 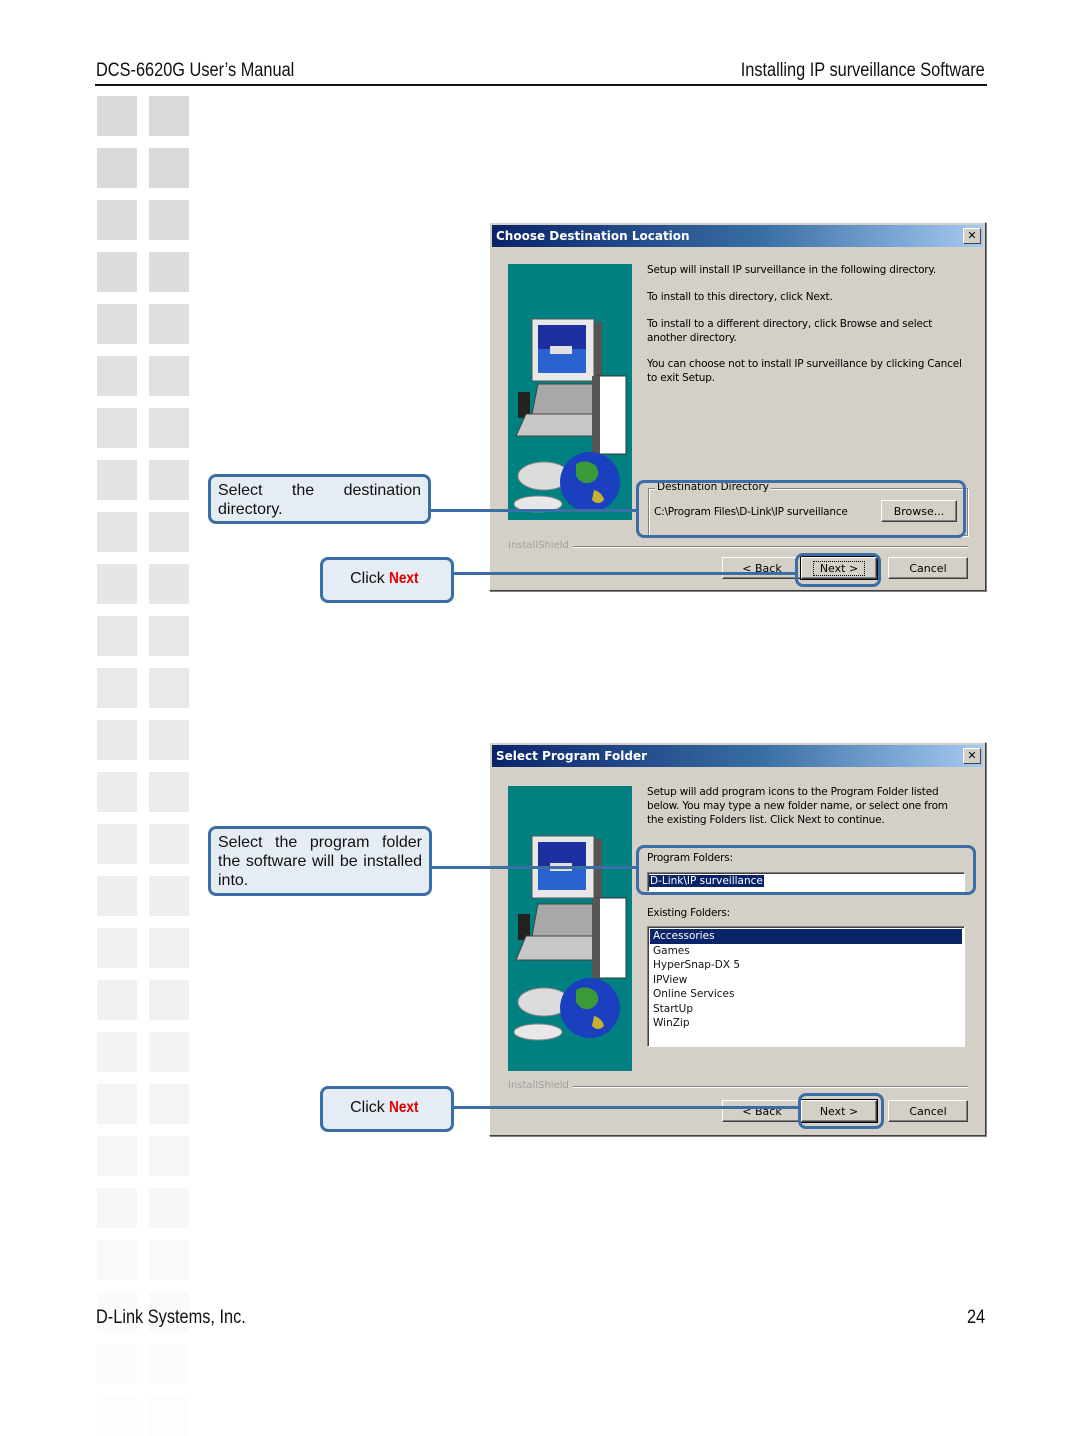 I want to click on folder-list-item: Games, so click(x=806, y=951).